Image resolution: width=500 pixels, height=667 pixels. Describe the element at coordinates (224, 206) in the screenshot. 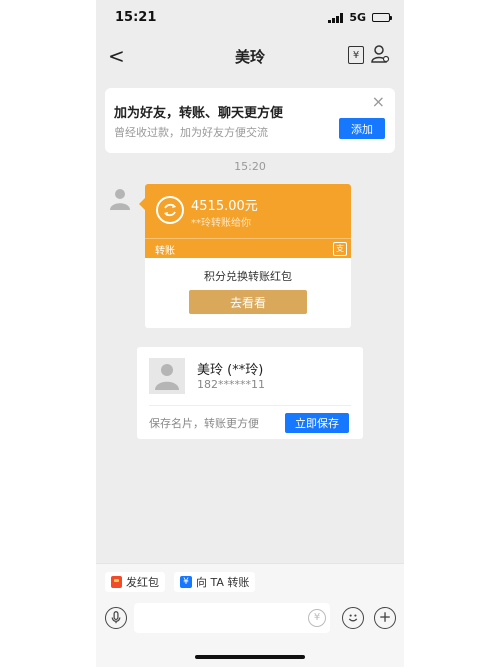

I see `transfer-amount: 4515.00元` at that location.